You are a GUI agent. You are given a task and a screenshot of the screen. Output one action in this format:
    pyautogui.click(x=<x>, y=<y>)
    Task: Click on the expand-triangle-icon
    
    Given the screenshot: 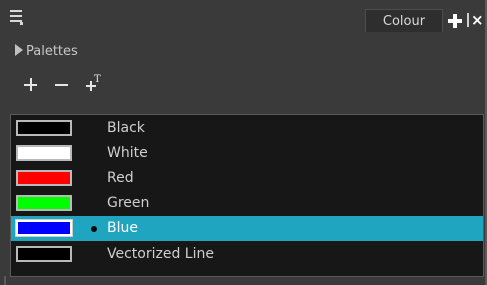 What is the action you would take?
    pyautogui.click(x=19, y=50)
    